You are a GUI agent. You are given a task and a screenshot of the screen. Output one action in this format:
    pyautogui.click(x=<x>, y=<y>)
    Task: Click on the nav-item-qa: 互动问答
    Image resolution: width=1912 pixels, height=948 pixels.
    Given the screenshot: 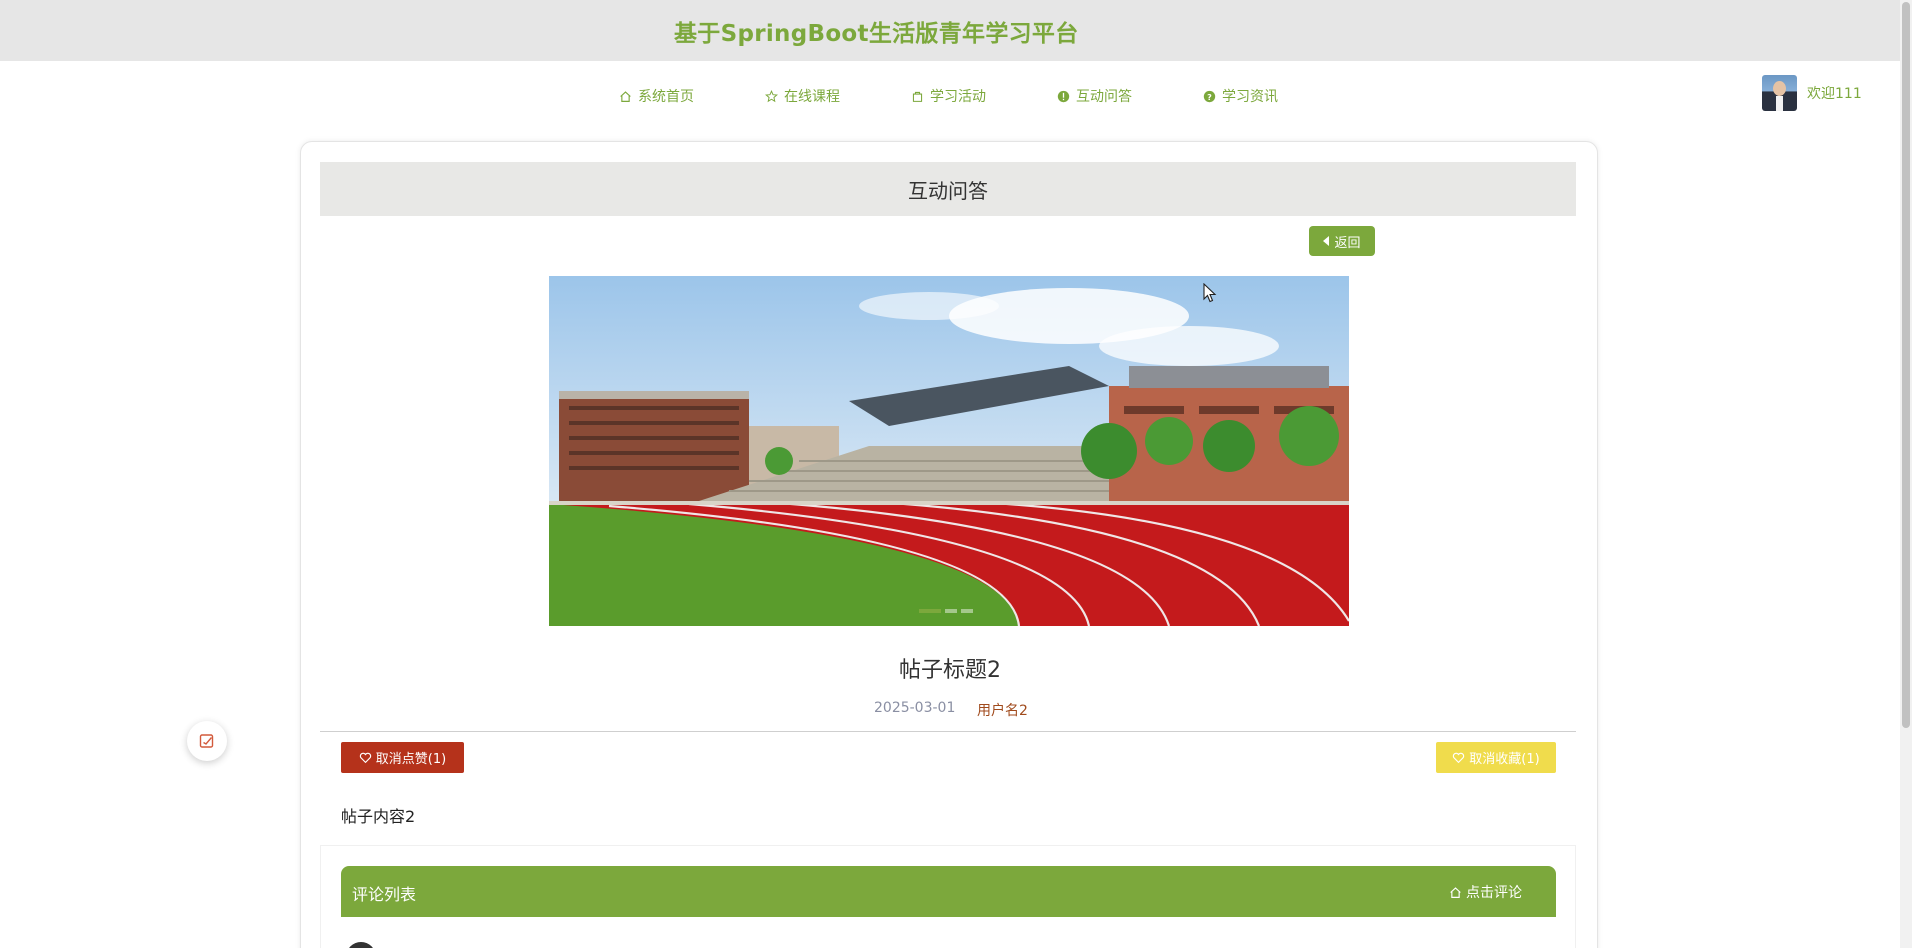 What is the action you would take?
    pyautogui.click(x=1094, y=96)
    